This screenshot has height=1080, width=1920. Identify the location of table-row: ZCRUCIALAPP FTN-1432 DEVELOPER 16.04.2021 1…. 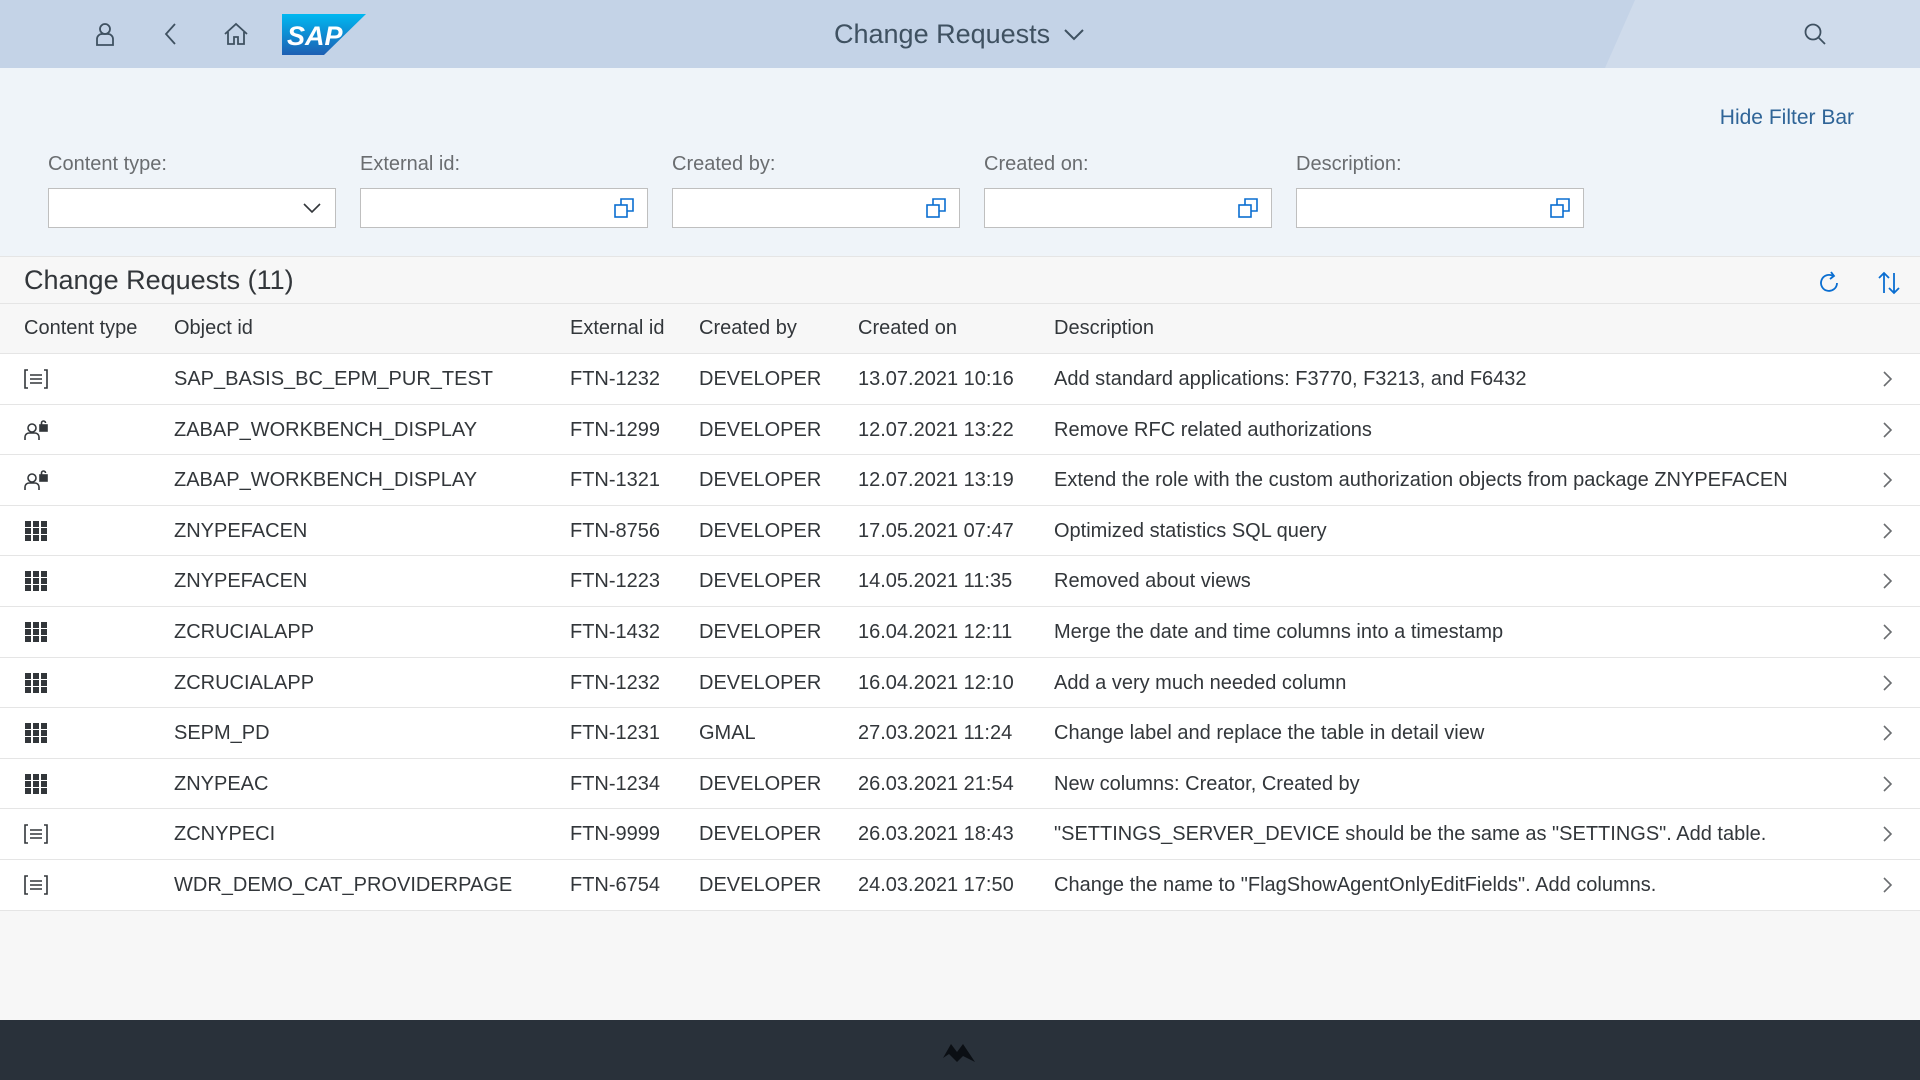
(960, 632).